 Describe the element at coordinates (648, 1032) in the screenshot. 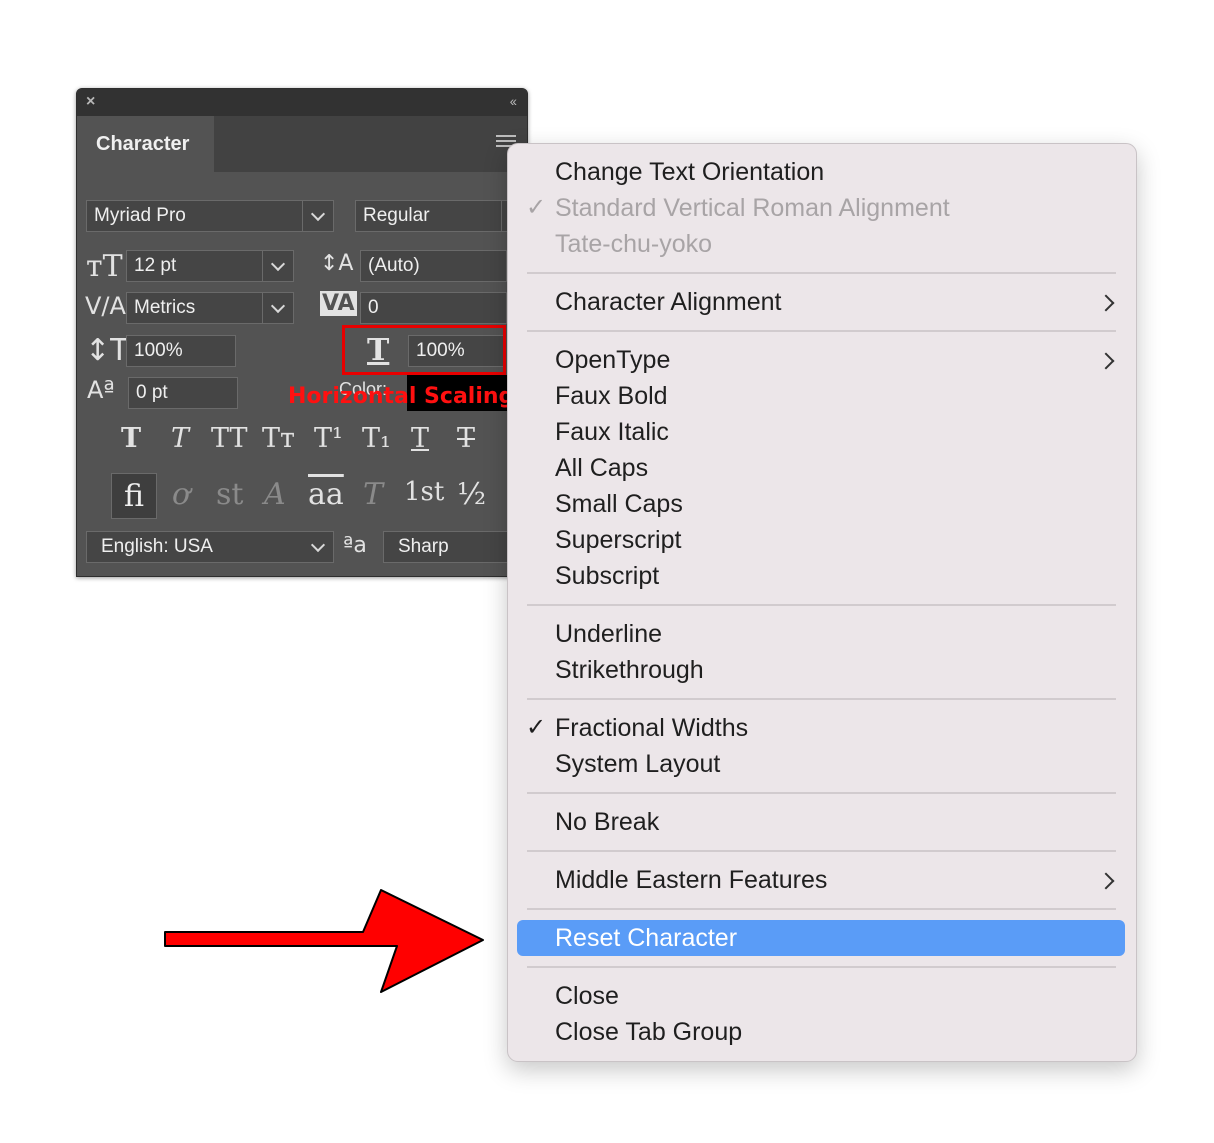

I see `menu-item-close-tab-group: Close Tab Group` at that location.